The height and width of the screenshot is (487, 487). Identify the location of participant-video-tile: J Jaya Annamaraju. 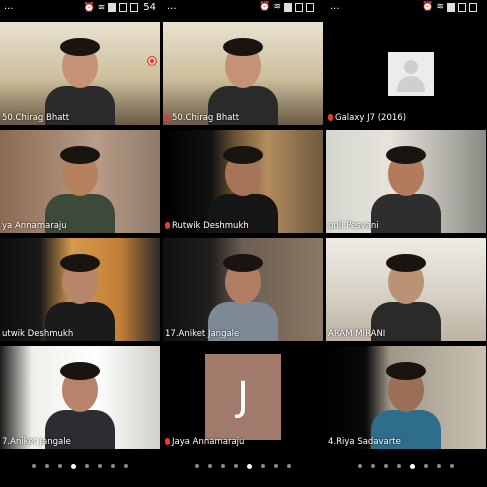
(243, 397).